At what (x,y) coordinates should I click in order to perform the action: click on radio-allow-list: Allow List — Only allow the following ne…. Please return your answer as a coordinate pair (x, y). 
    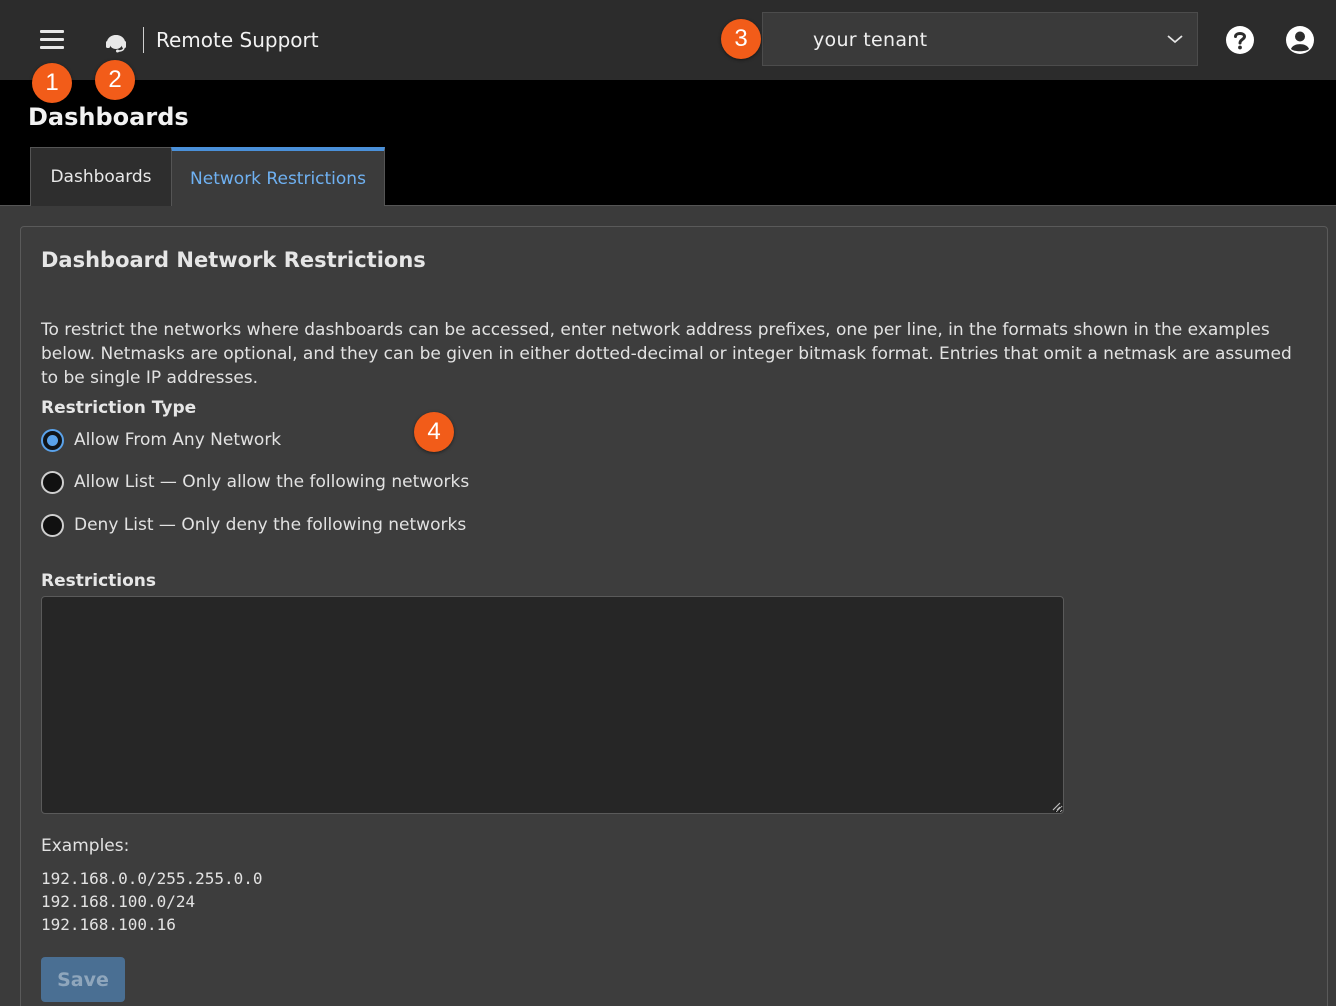
    Looking at the image, I should click on (255, 482).